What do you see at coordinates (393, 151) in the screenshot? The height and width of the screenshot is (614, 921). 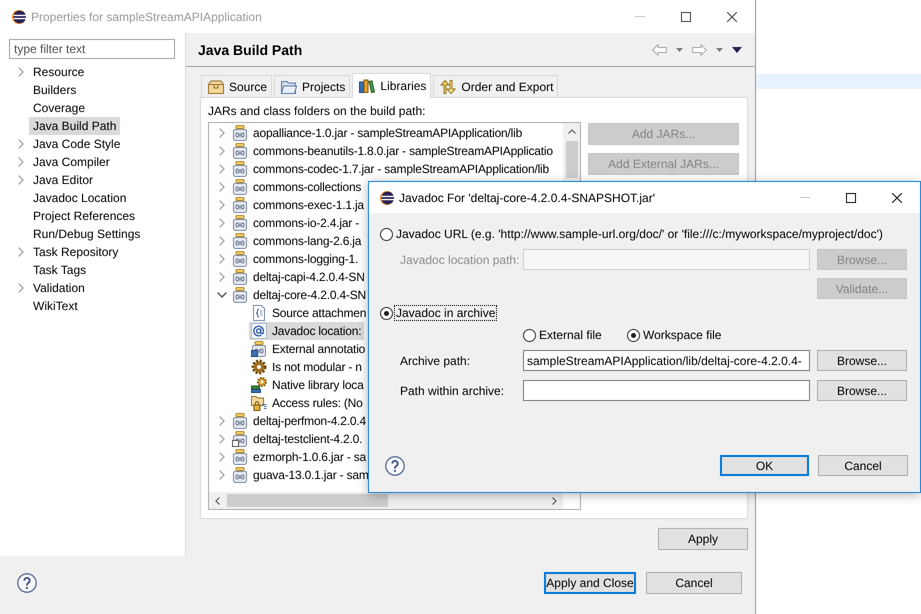 I see `tree-item: commons-beanutils-1.8.0.jar - sampleStreamAPIApplicatio` at bounding box center [393, 151].